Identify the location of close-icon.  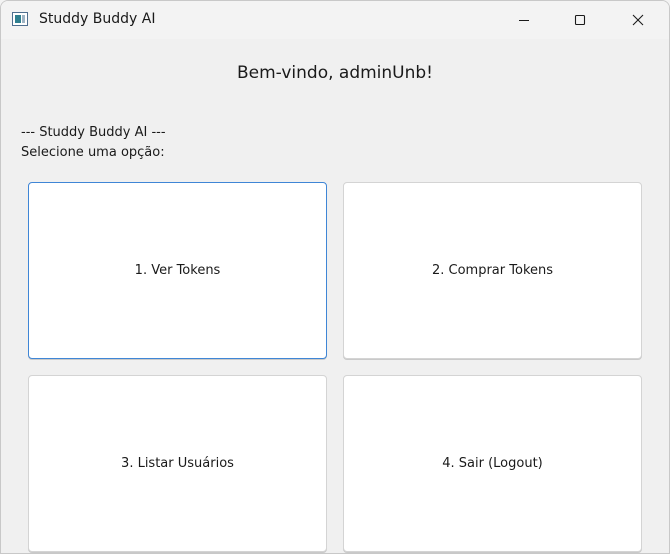
(638, 20).